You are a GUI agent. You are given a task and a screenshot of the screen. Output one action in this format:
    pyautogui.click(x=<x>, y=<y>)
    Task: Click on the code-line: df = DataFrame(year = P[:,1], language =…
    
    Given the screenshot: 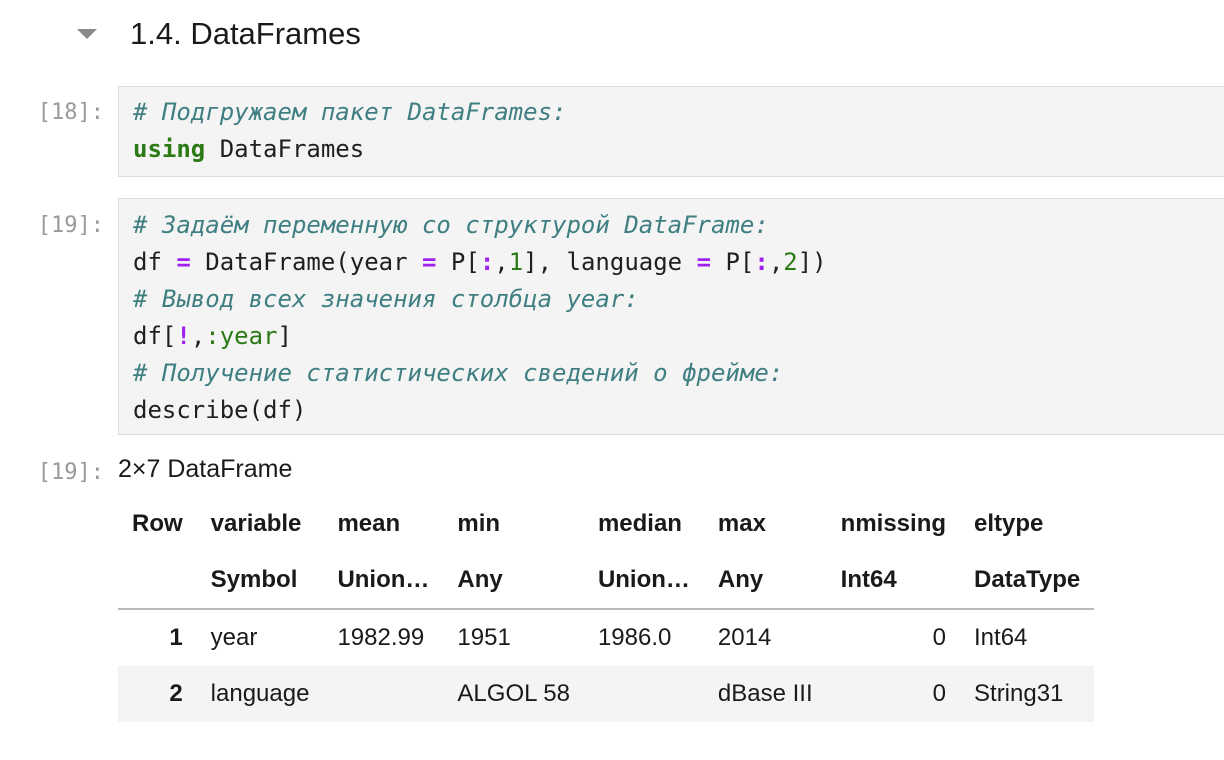 What is the action you would take?
    pyautogui.click(x=678, y=262)
    